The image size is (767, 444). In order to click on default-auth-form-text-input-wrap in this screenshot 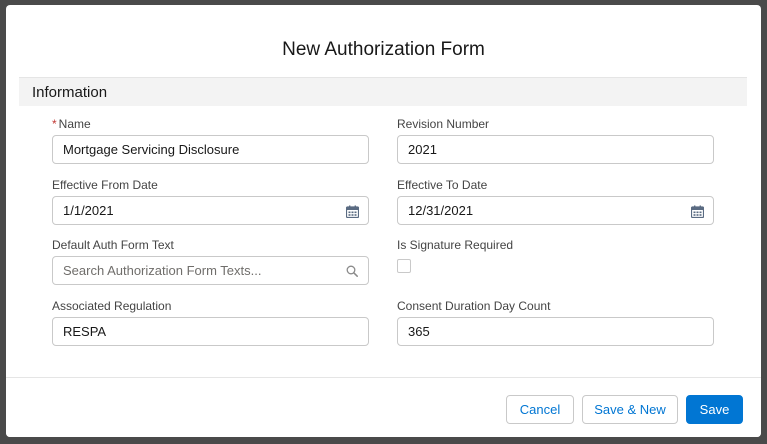, I will do `click(210, 270)`.